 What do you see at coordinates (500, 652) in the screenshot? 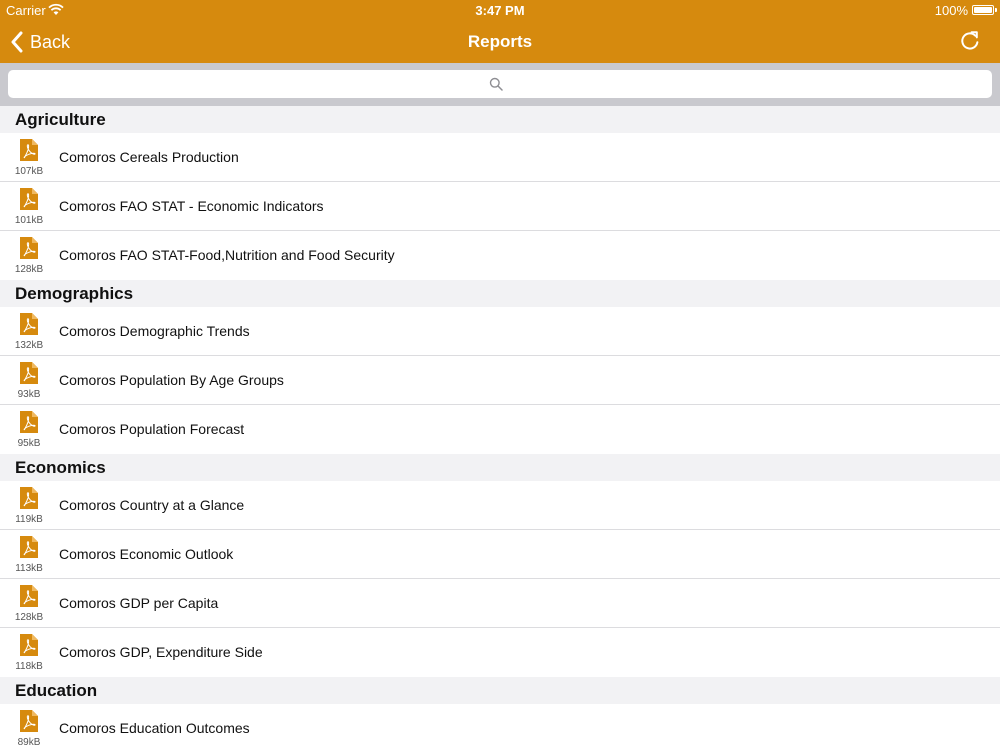
I see `report-row: 118kB Comoros GDP, Expenditure Side` at bounding box center [500, 652].